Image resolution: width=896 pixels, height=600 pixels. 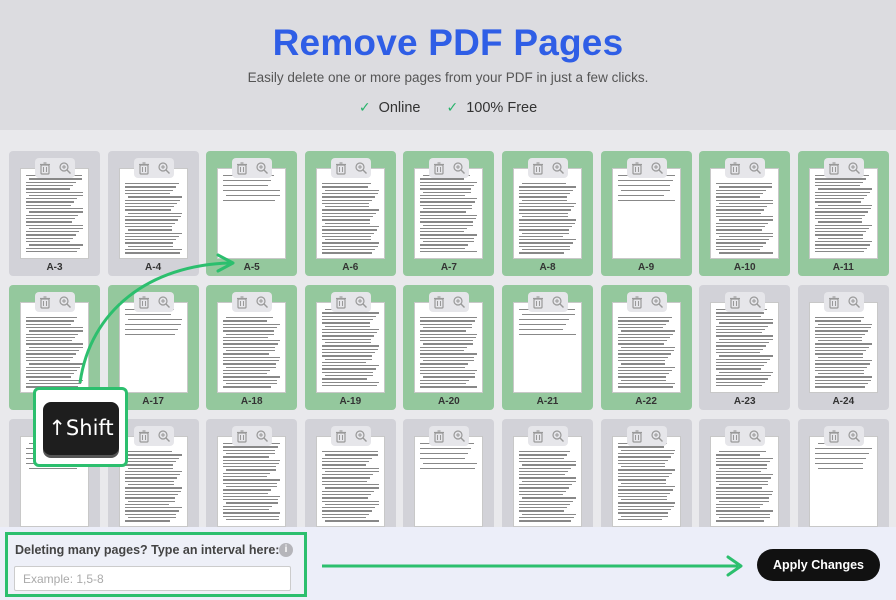 What do you see at coordinates (286, 550) in the screenshot?
I see `info-icon: i` at bounding box center [286, 550].